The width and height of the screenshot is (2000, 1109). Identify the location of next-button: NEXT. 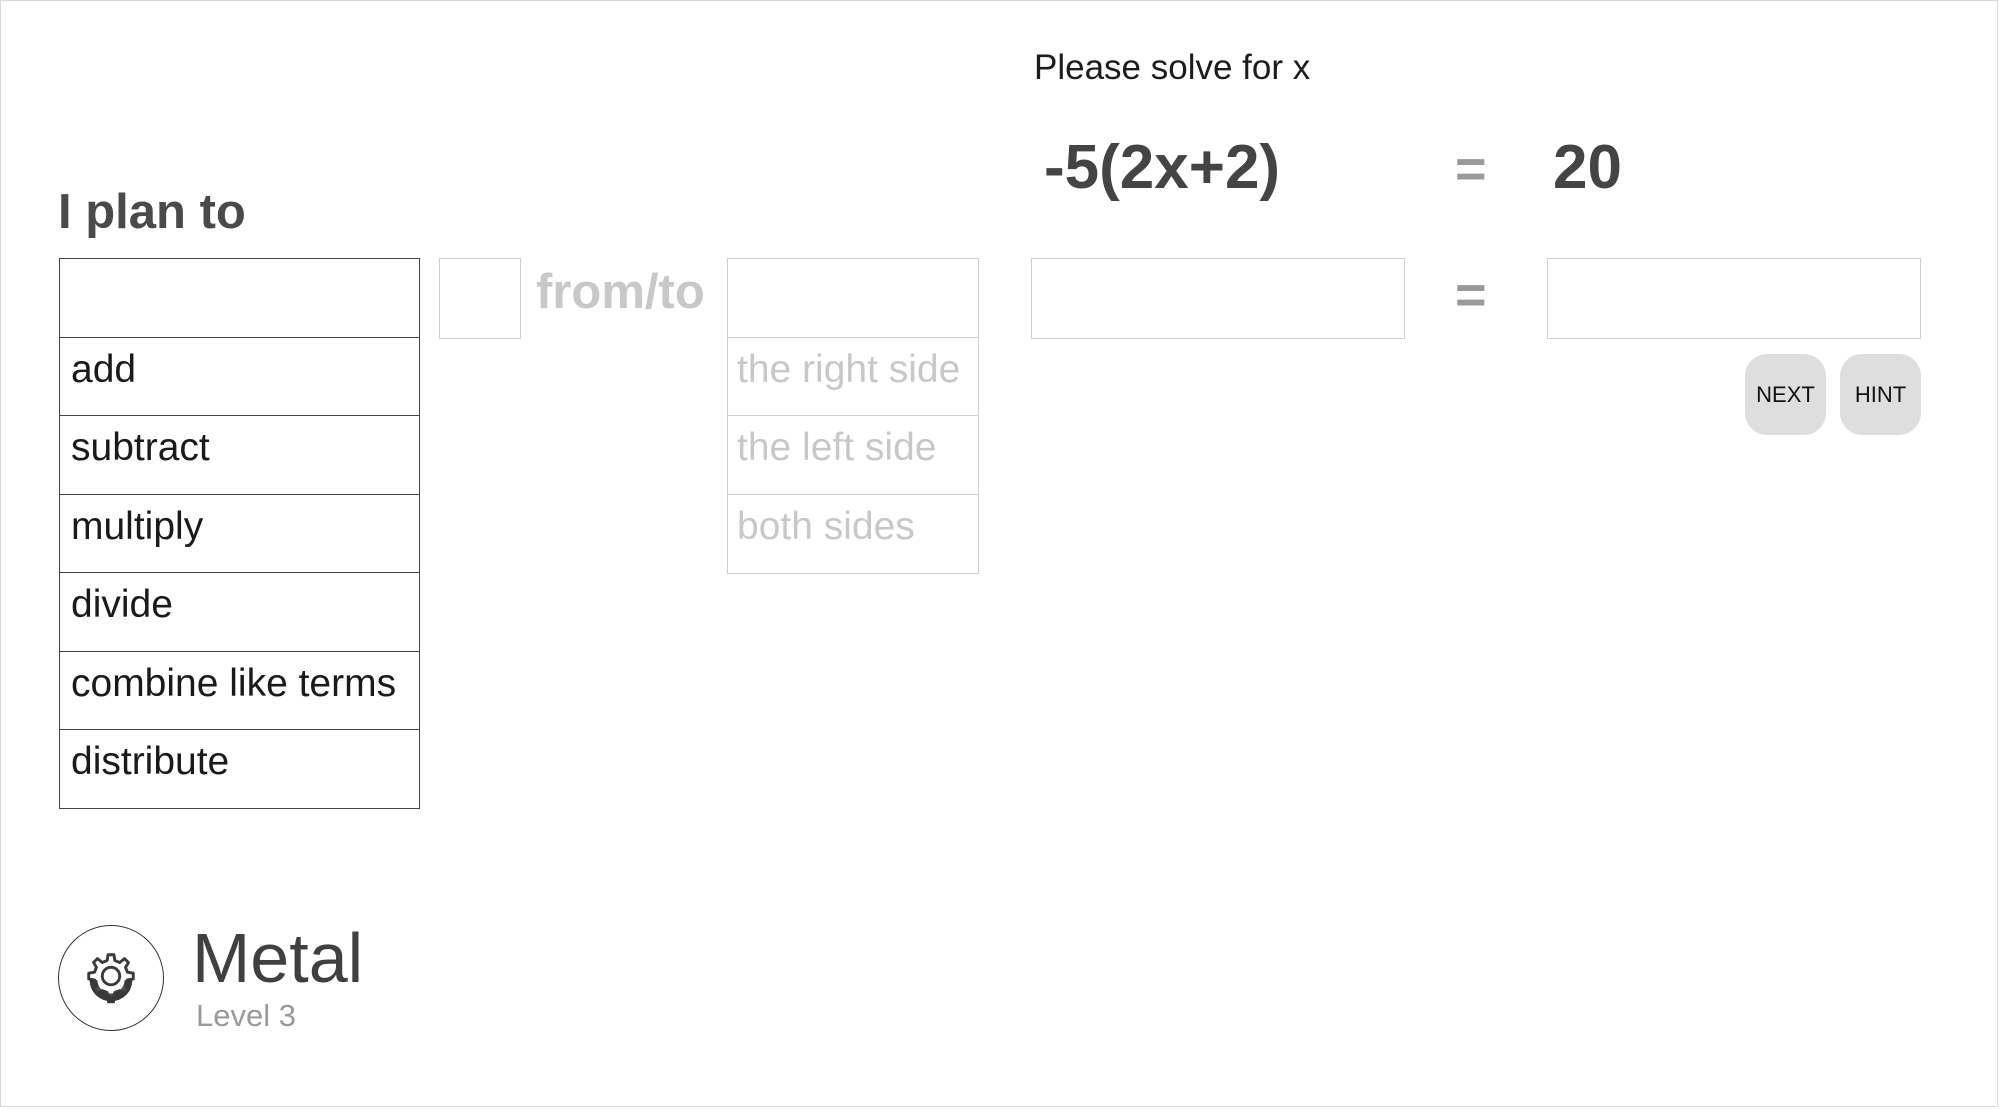
(1785, 394).